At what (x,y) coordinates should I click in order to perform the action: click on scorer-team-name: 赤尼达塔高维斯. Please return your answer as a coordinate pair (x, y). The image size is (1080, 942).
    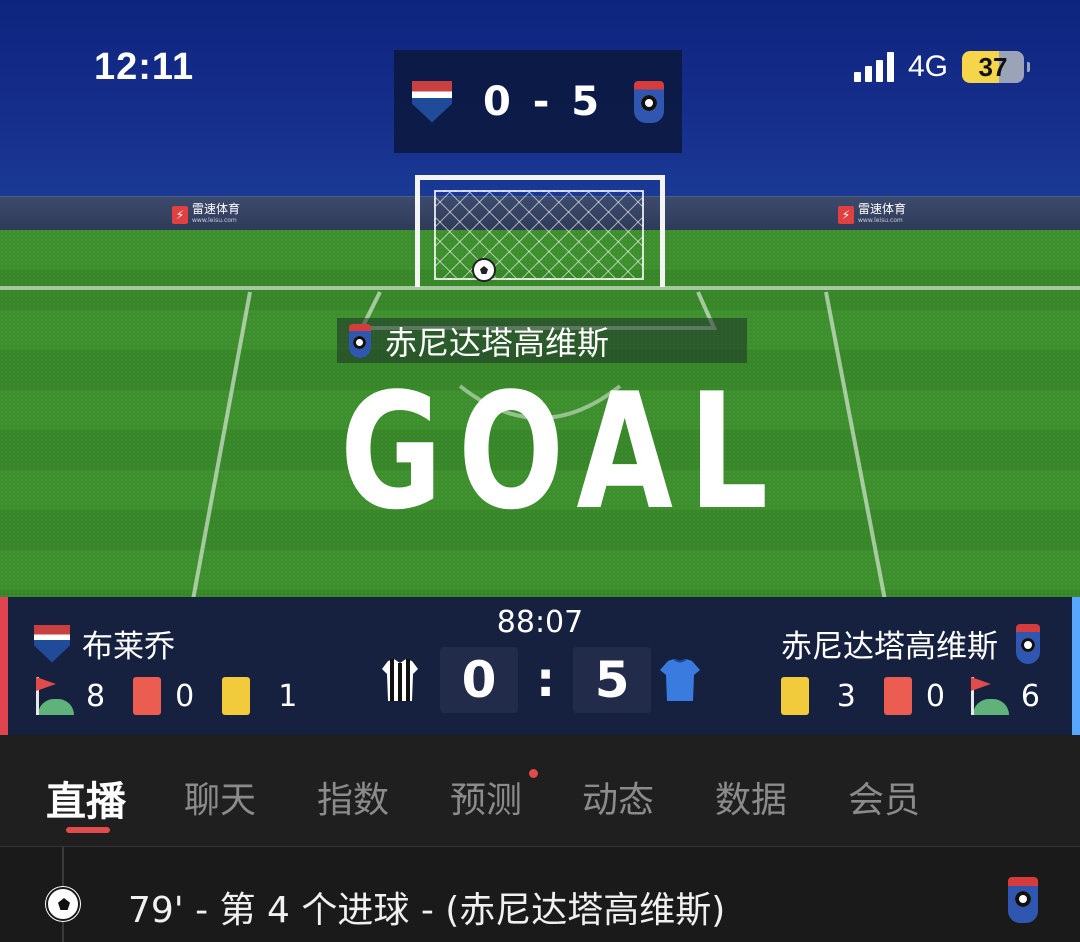
    Looking at the image, I should click on (497, 342).